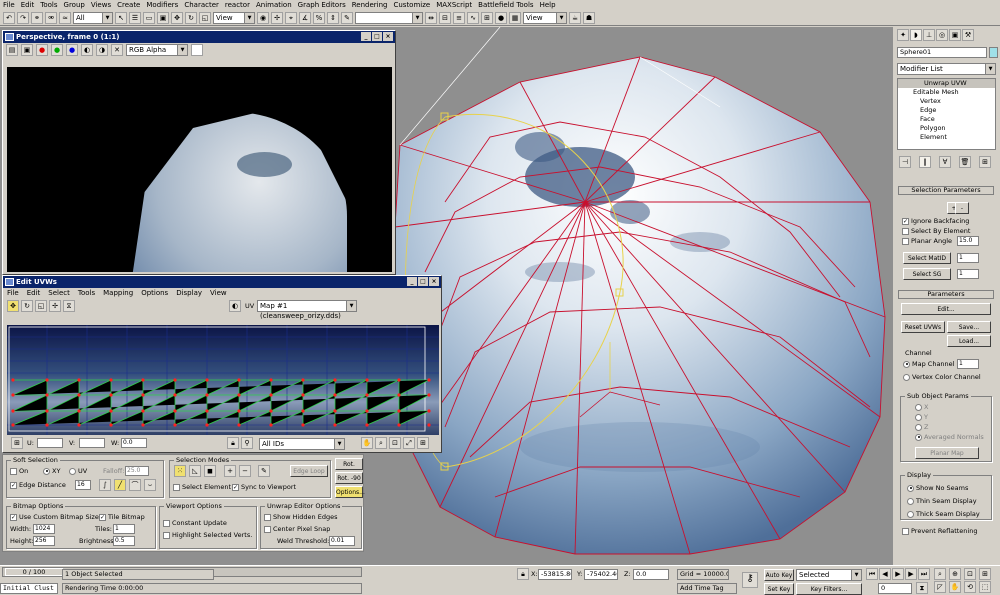 The width and height of the screenshot is (1000, 595). I want to click on edge-distance-checkbox: ✓ Edge Distance, so click(38, 485).